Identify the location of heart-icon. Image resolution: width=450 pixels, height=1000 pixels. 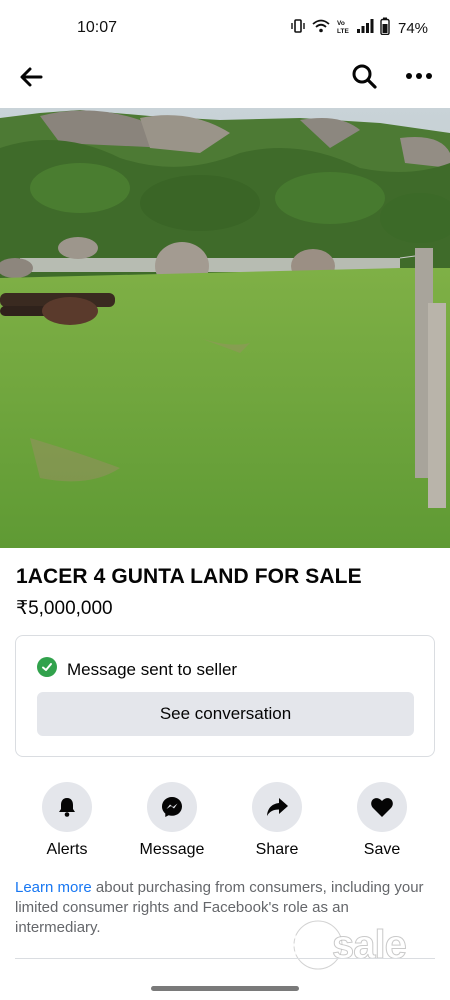
(382, 807).